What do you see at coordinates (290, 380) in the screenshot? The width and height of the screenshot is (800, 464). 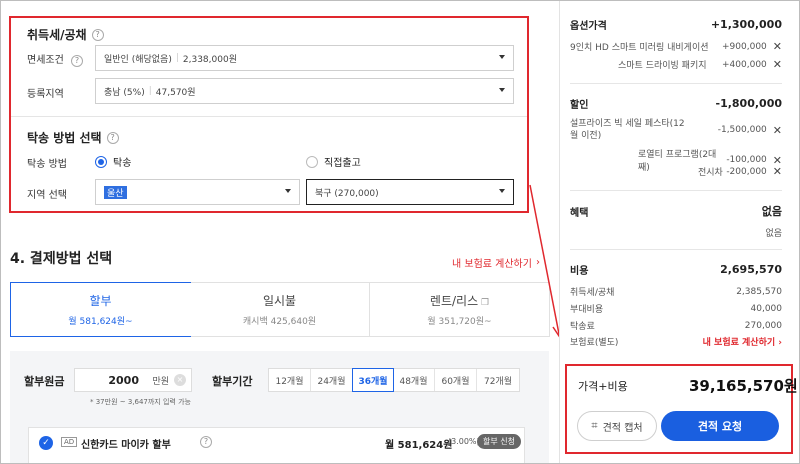 I see `period-12: 12개월` at bounding box center [290, 380].